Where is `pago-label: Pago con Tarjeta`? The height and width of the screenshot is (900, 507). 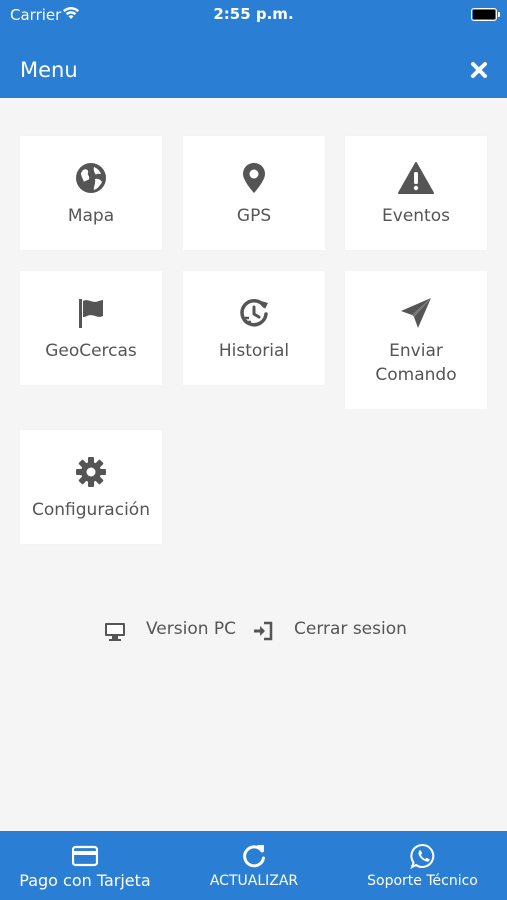
pago-label: Pago con Tarjeta is located at coordinates (85, 880).